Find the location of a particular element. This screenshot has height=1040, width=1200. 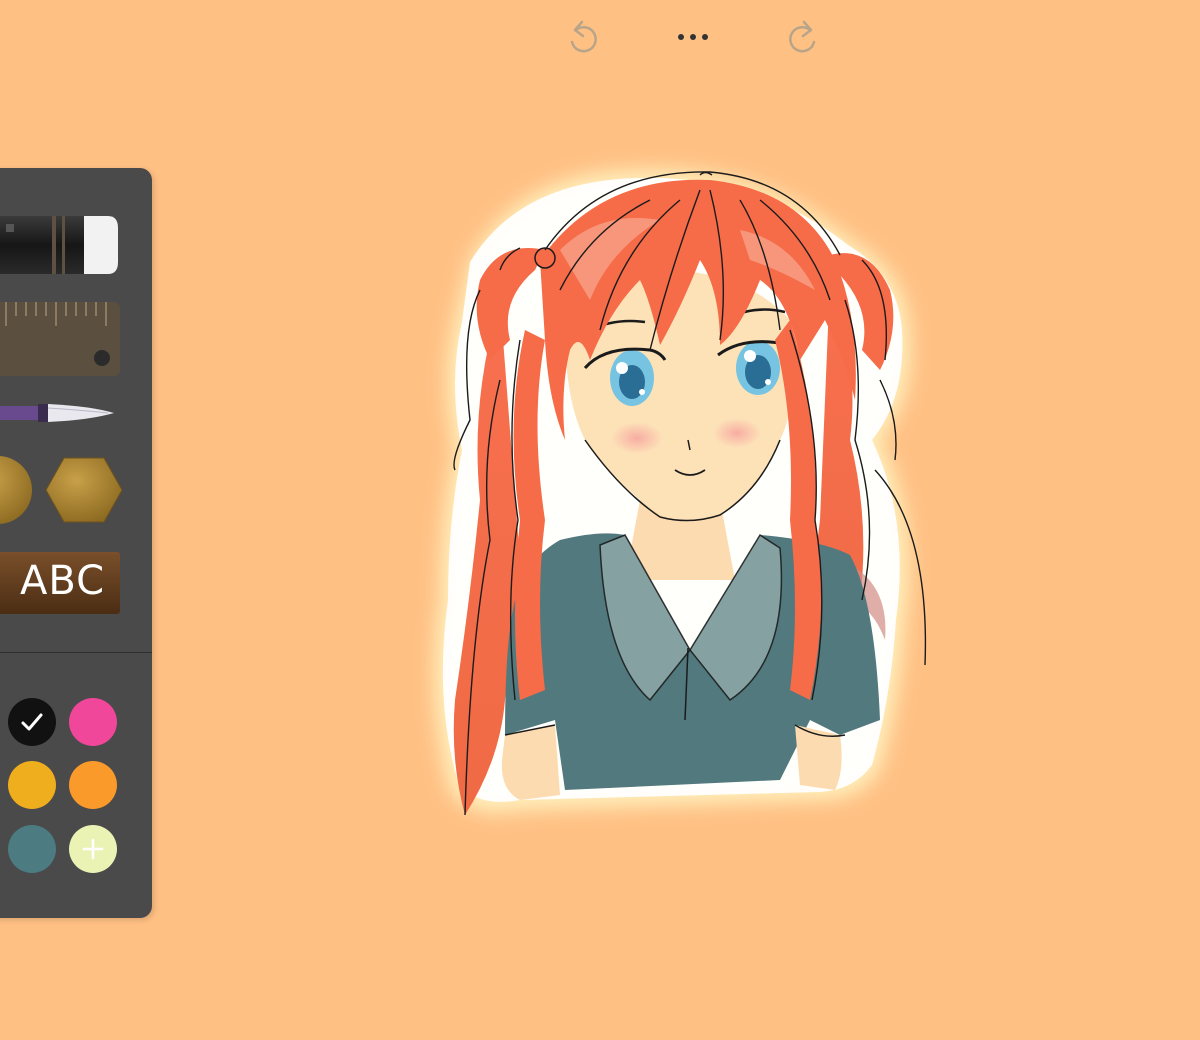

brush-icon is located at coordinates (57, 413).